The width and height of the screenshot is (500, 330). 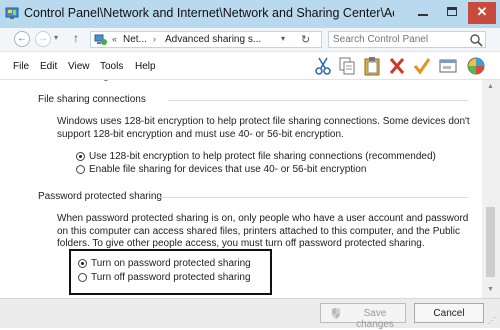 I want to click on cancel-button: Cancel, so click(x=449, y=313).